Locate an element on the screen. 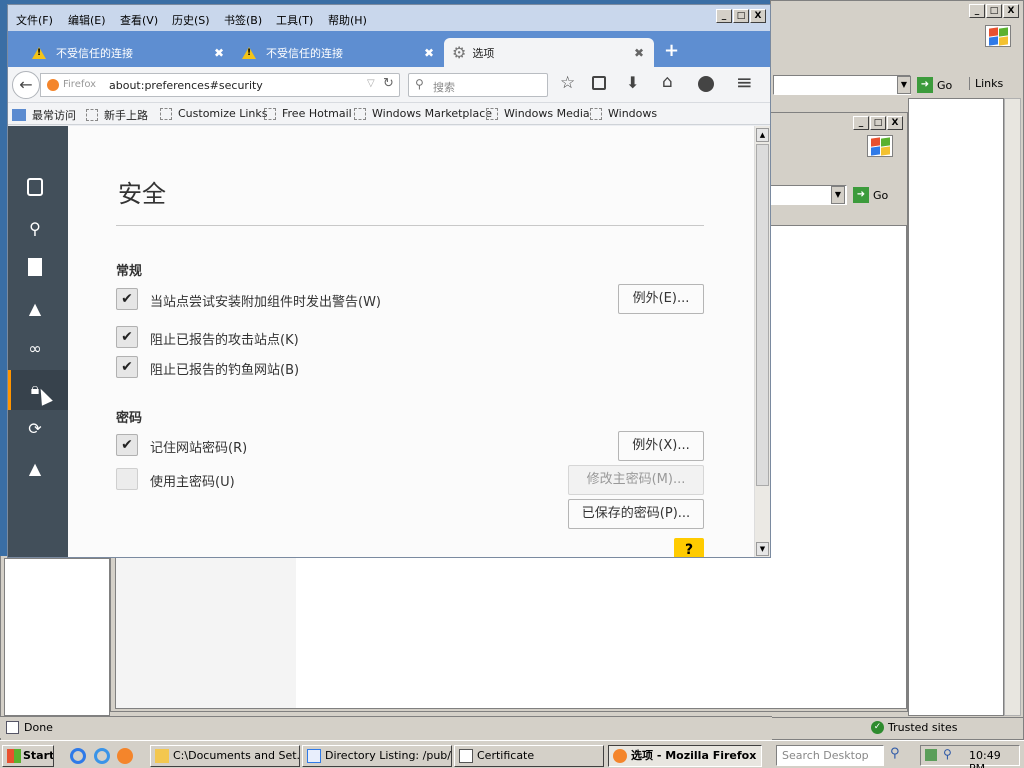 Image resolution: width=1024 pixels, height=768 pixels. bookmark-windows-marketplace: Windows Marketplace is located at coordinates (423, 113).